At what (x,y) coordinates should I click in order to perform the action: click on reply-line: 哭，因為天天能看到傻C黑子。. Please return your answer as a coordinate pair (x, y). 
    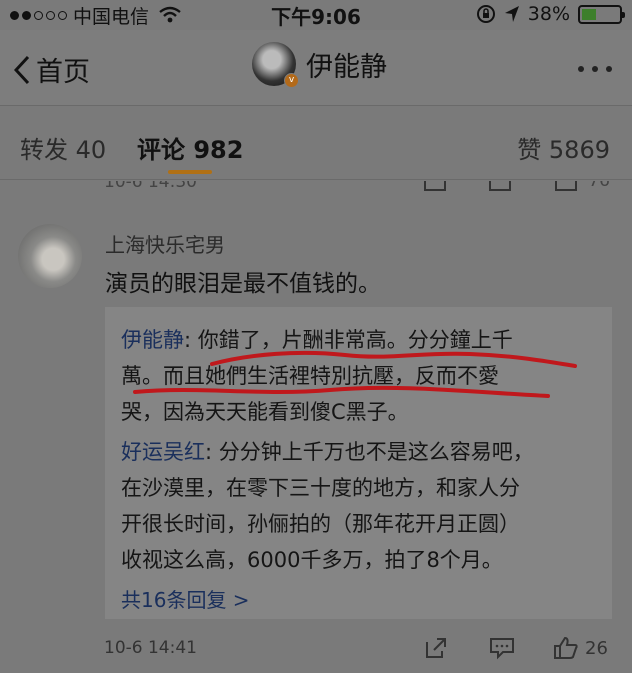
    Looking at the image, I should click on (265, 412).